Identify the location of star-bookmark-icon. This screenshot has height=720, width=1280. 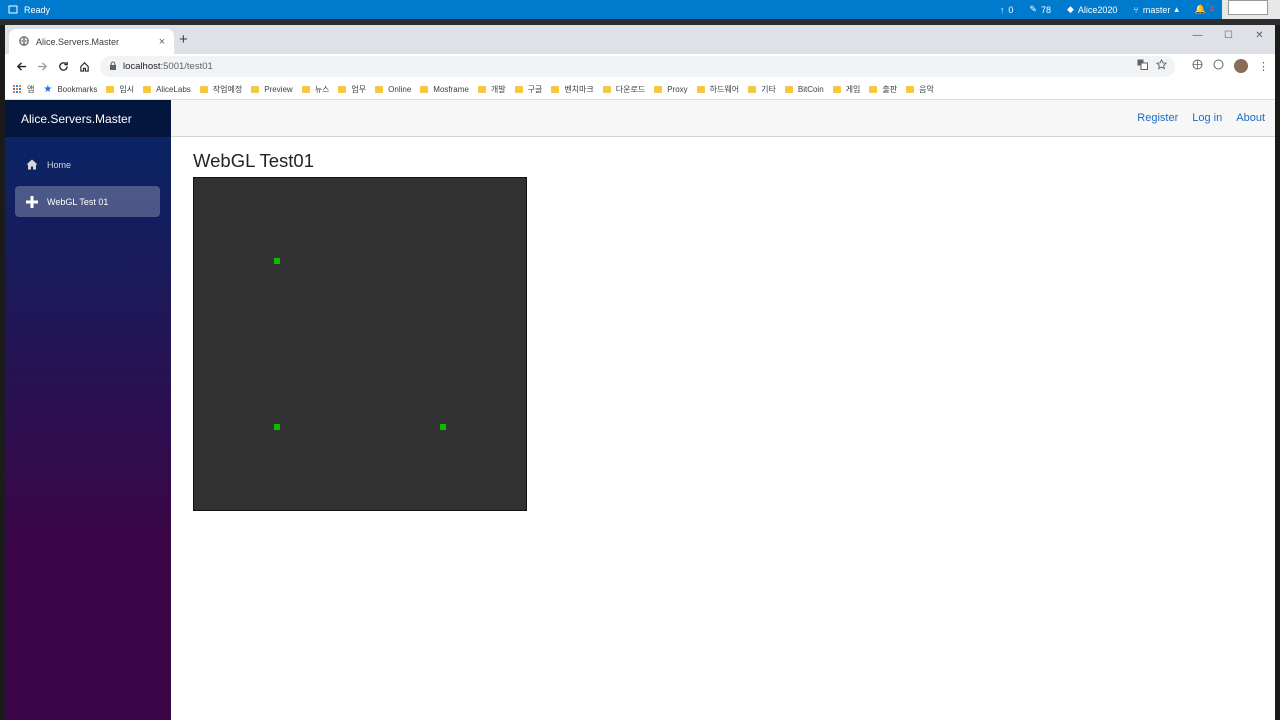
(1161, 65).